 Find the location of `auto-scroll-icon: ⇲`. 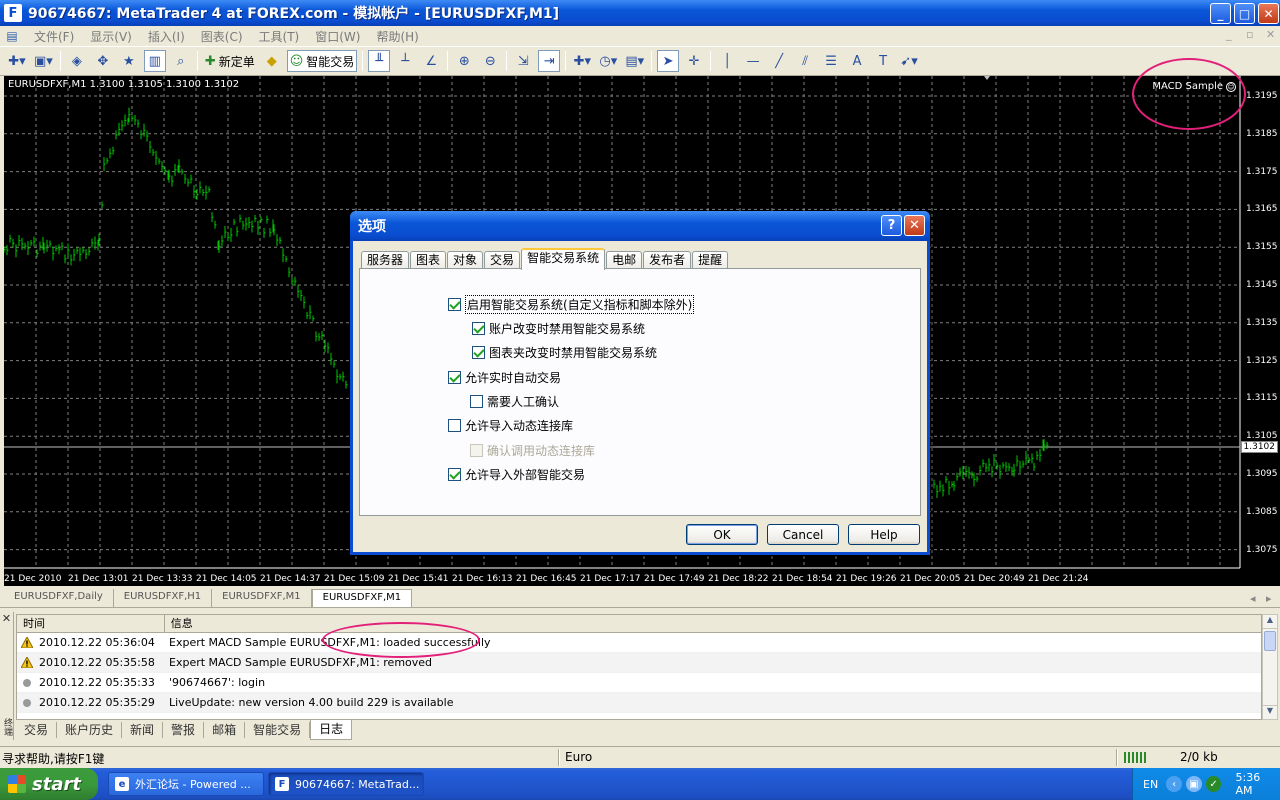

auto-scroll-icon: ⇲ is located at coordinates (523, 61).